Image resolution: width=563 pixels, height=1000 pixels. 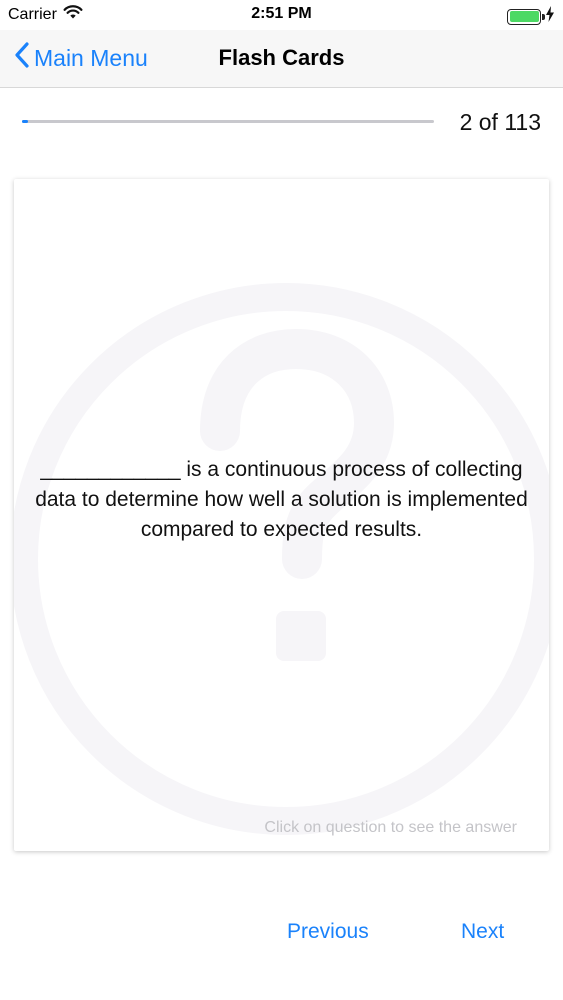 I want to click on card-hint: Click on question to see the answer, so click(x=390, y=827).